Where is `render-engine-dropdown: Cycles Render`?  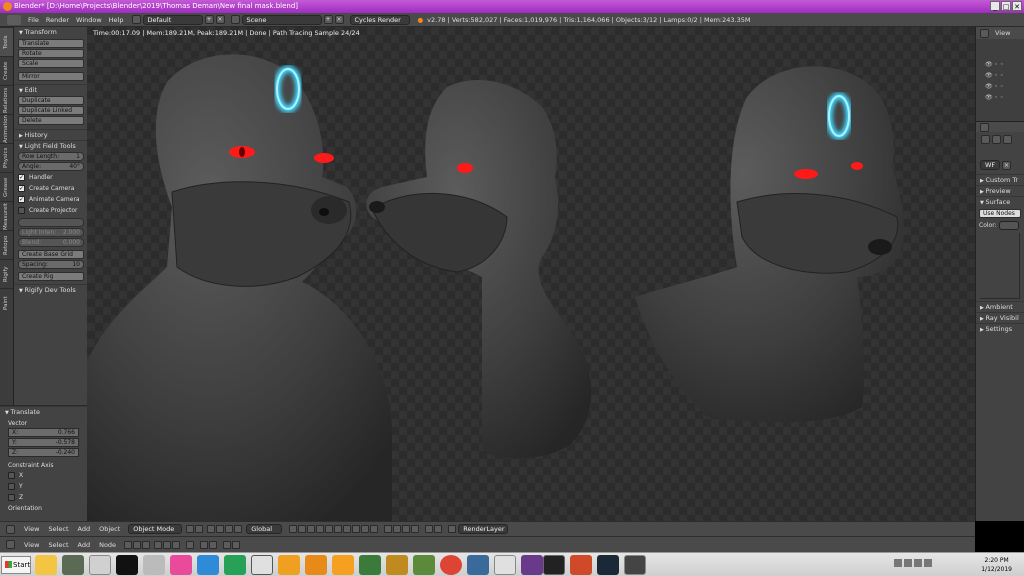
render-engine-dropdown: Cycles Render is located at coordinates (379, 19).